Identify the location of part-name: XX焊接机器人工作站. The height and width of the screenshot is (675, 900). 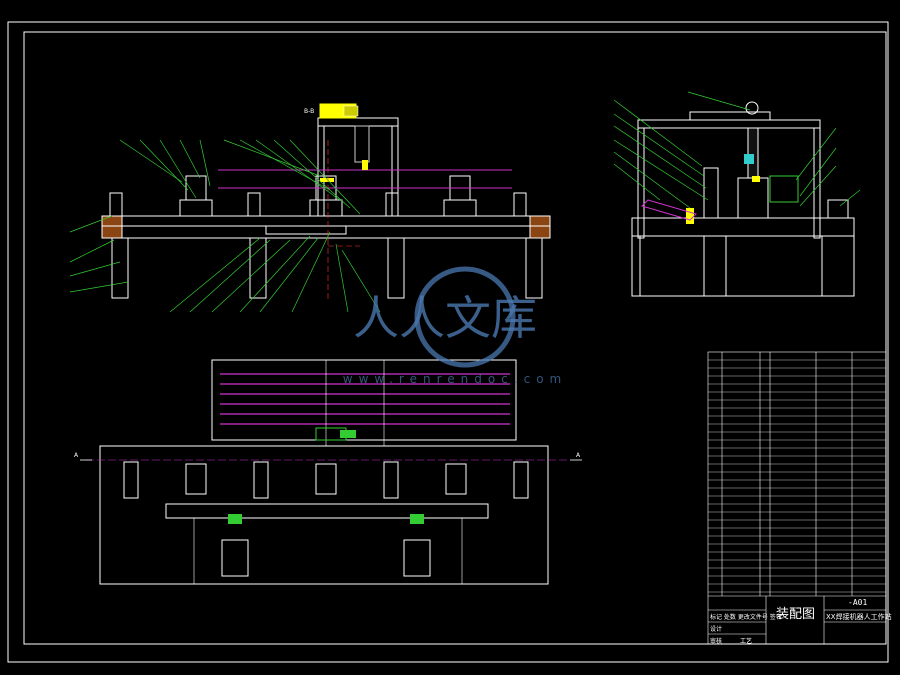
(859, 617).